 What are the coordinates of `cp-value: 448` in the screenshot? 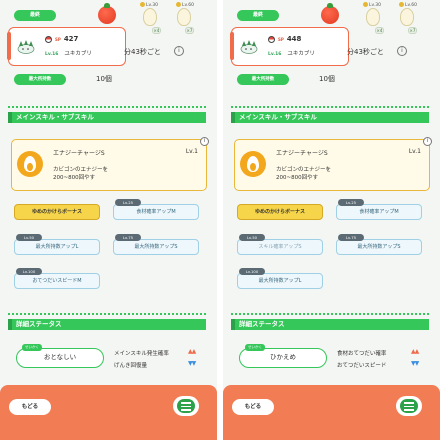 It's located at (294, 39).